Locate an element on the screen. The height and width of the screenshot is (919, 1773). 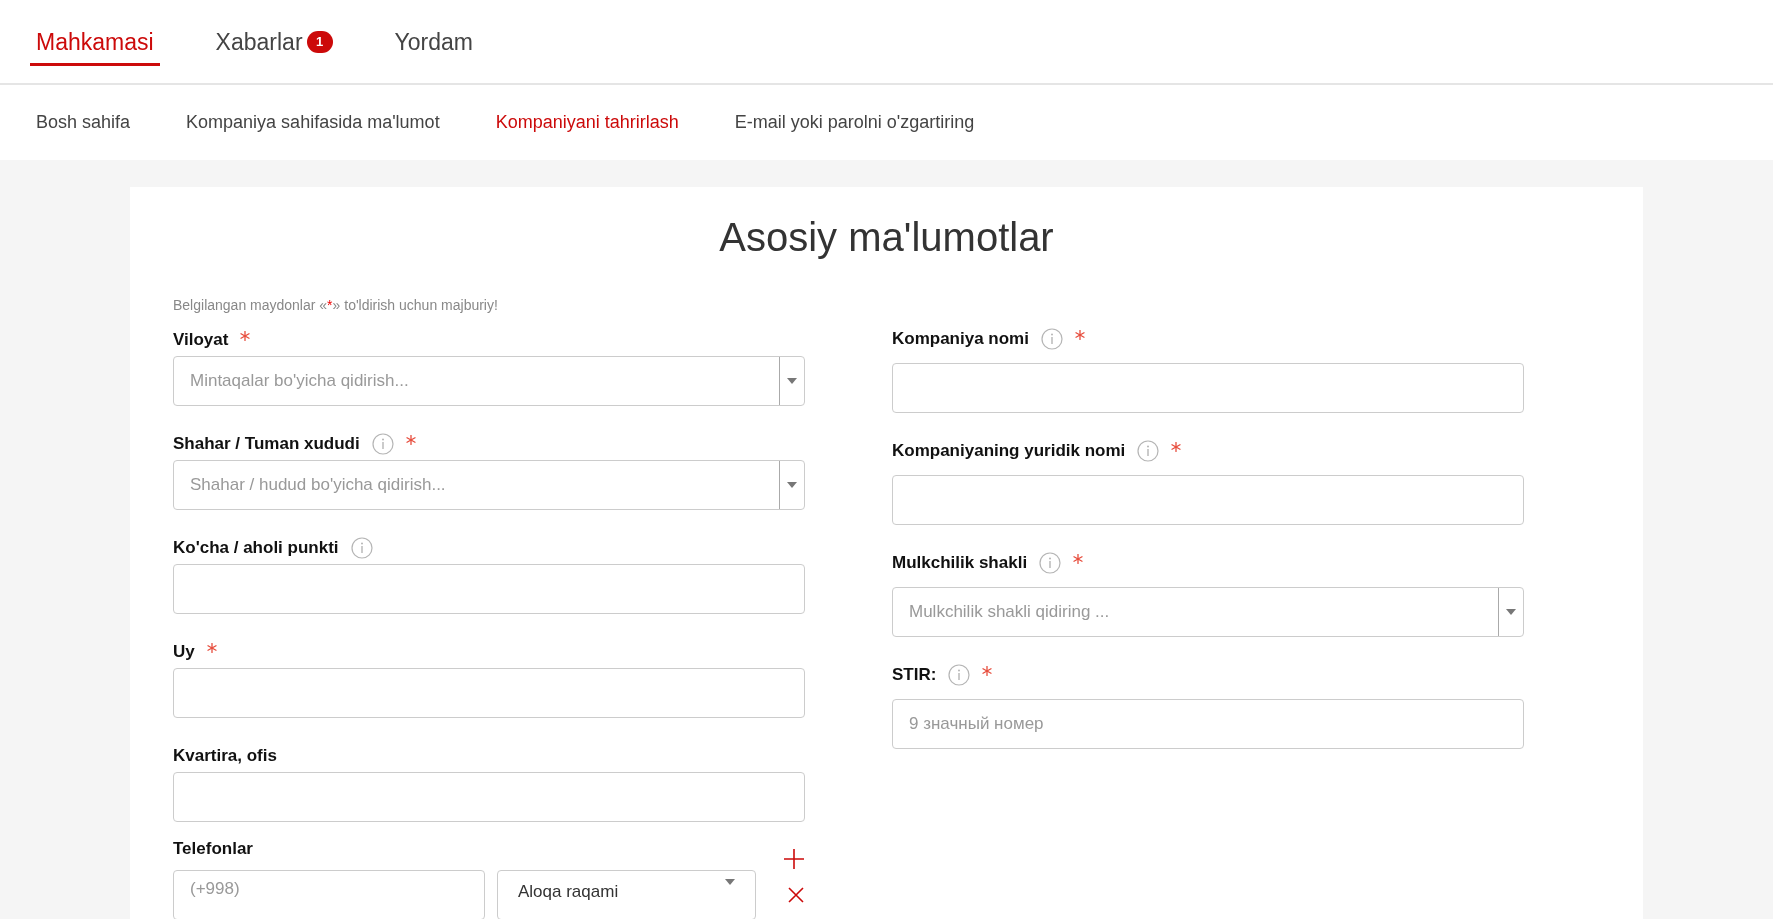
top-tab: Yordam is located at coordinates (433, 41).